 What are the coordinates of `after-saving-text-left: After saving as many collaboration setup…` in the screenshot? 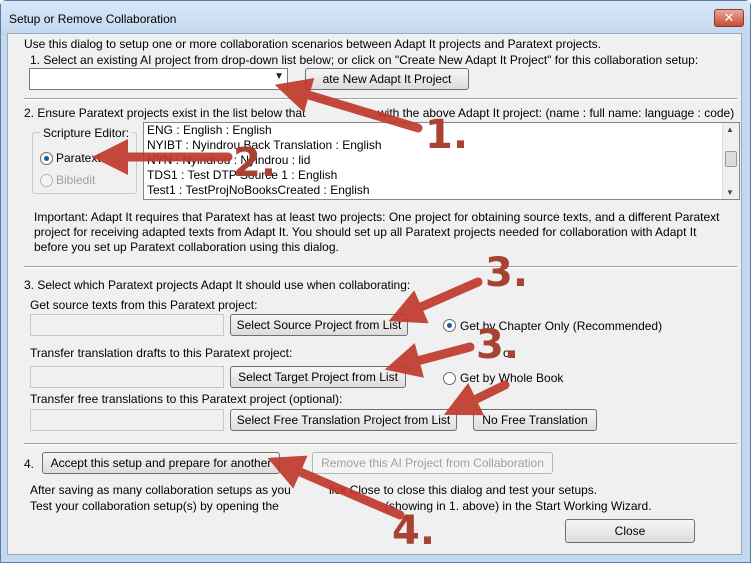 It's located at (160, 490).